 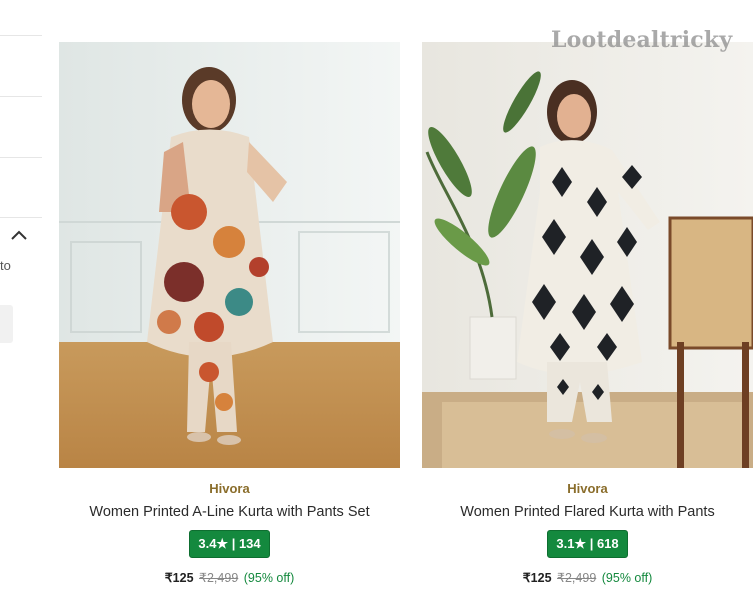 What do you see at coordinates (5, 265) in the screenshot?
I see `sidebar-truncated-text: to` at bounding box center [5, 265].